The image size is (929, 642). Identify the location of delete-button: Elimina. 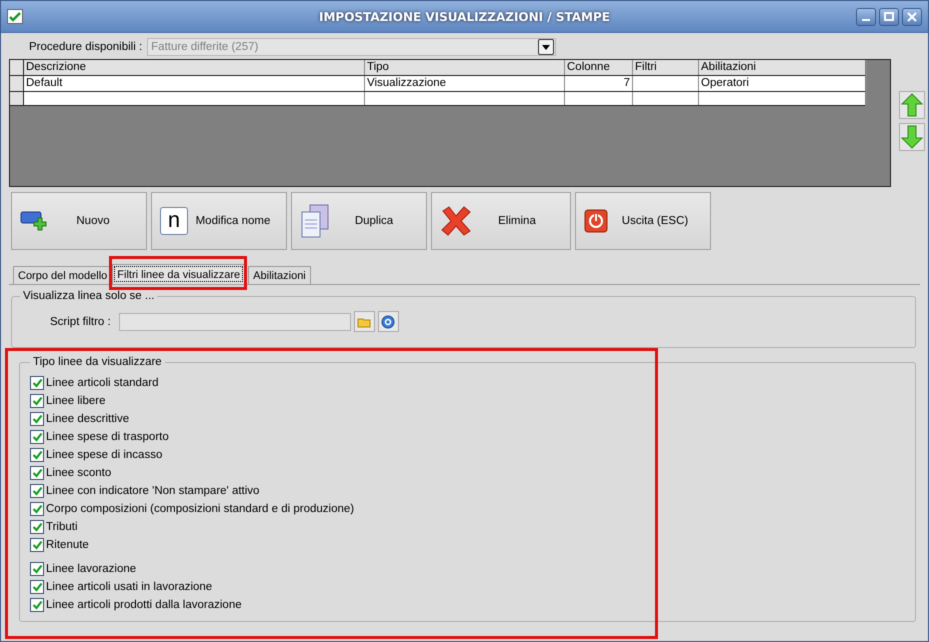
(501, 221).